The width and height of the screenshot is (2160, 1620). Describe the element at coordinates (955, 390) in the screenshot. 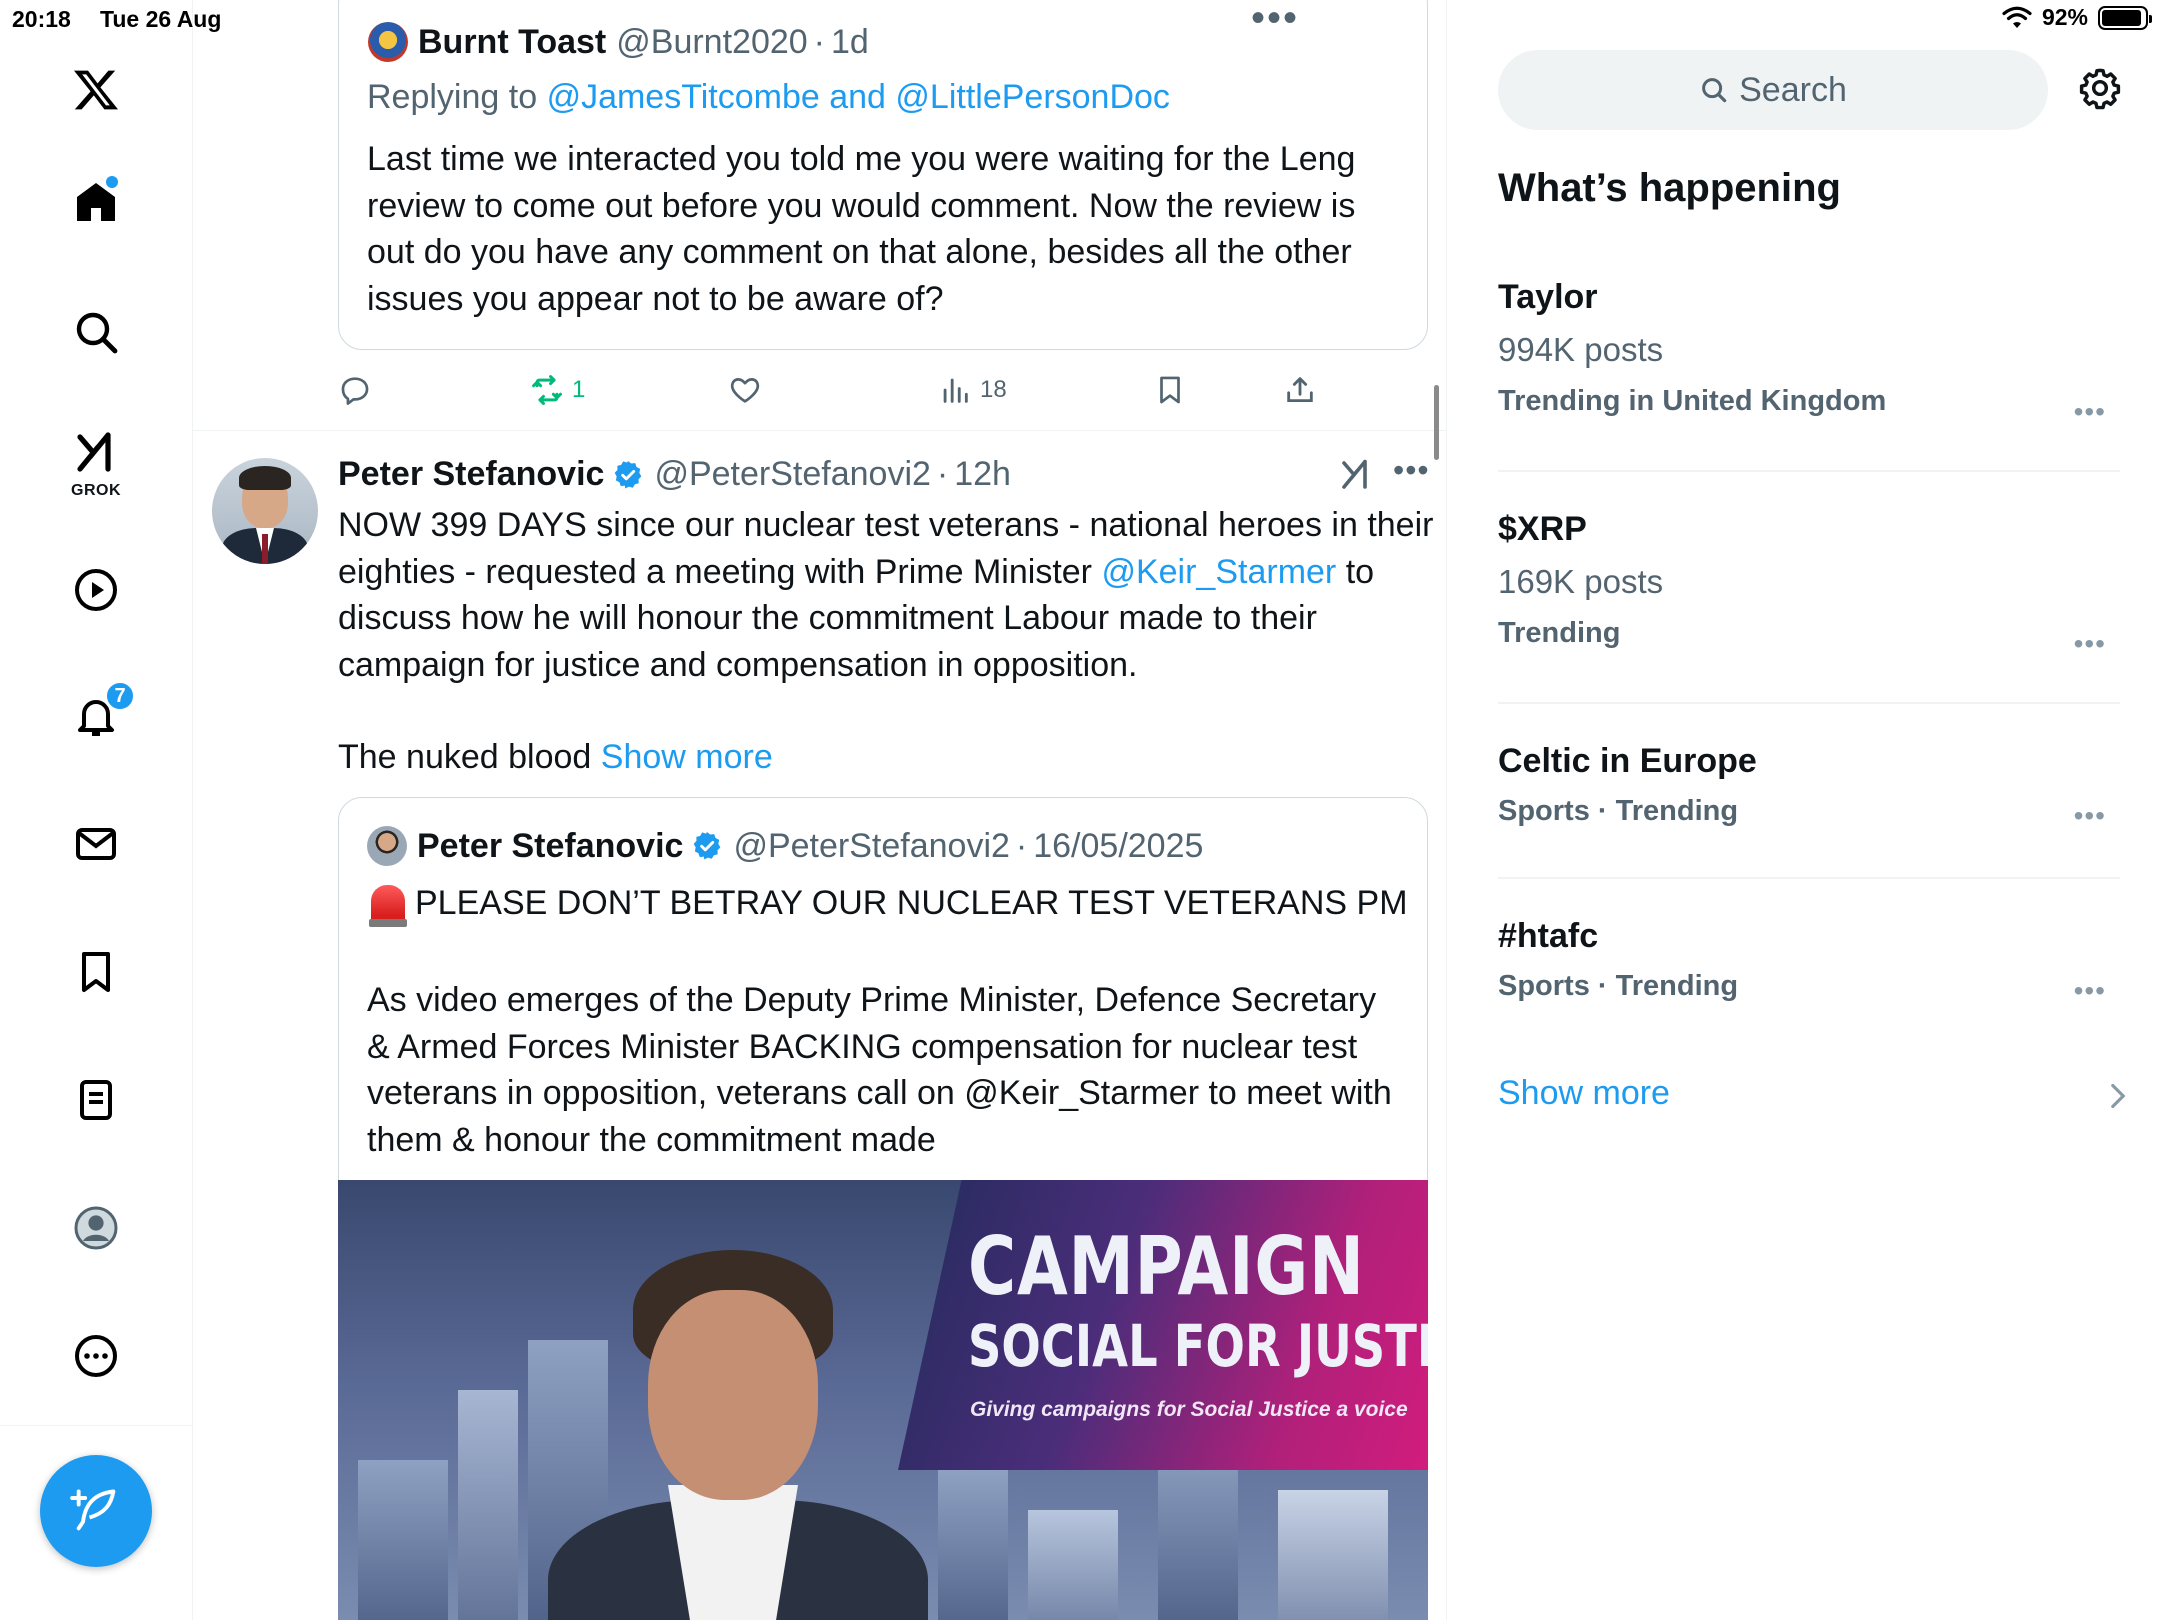

I see `analytics-icon` at that location.